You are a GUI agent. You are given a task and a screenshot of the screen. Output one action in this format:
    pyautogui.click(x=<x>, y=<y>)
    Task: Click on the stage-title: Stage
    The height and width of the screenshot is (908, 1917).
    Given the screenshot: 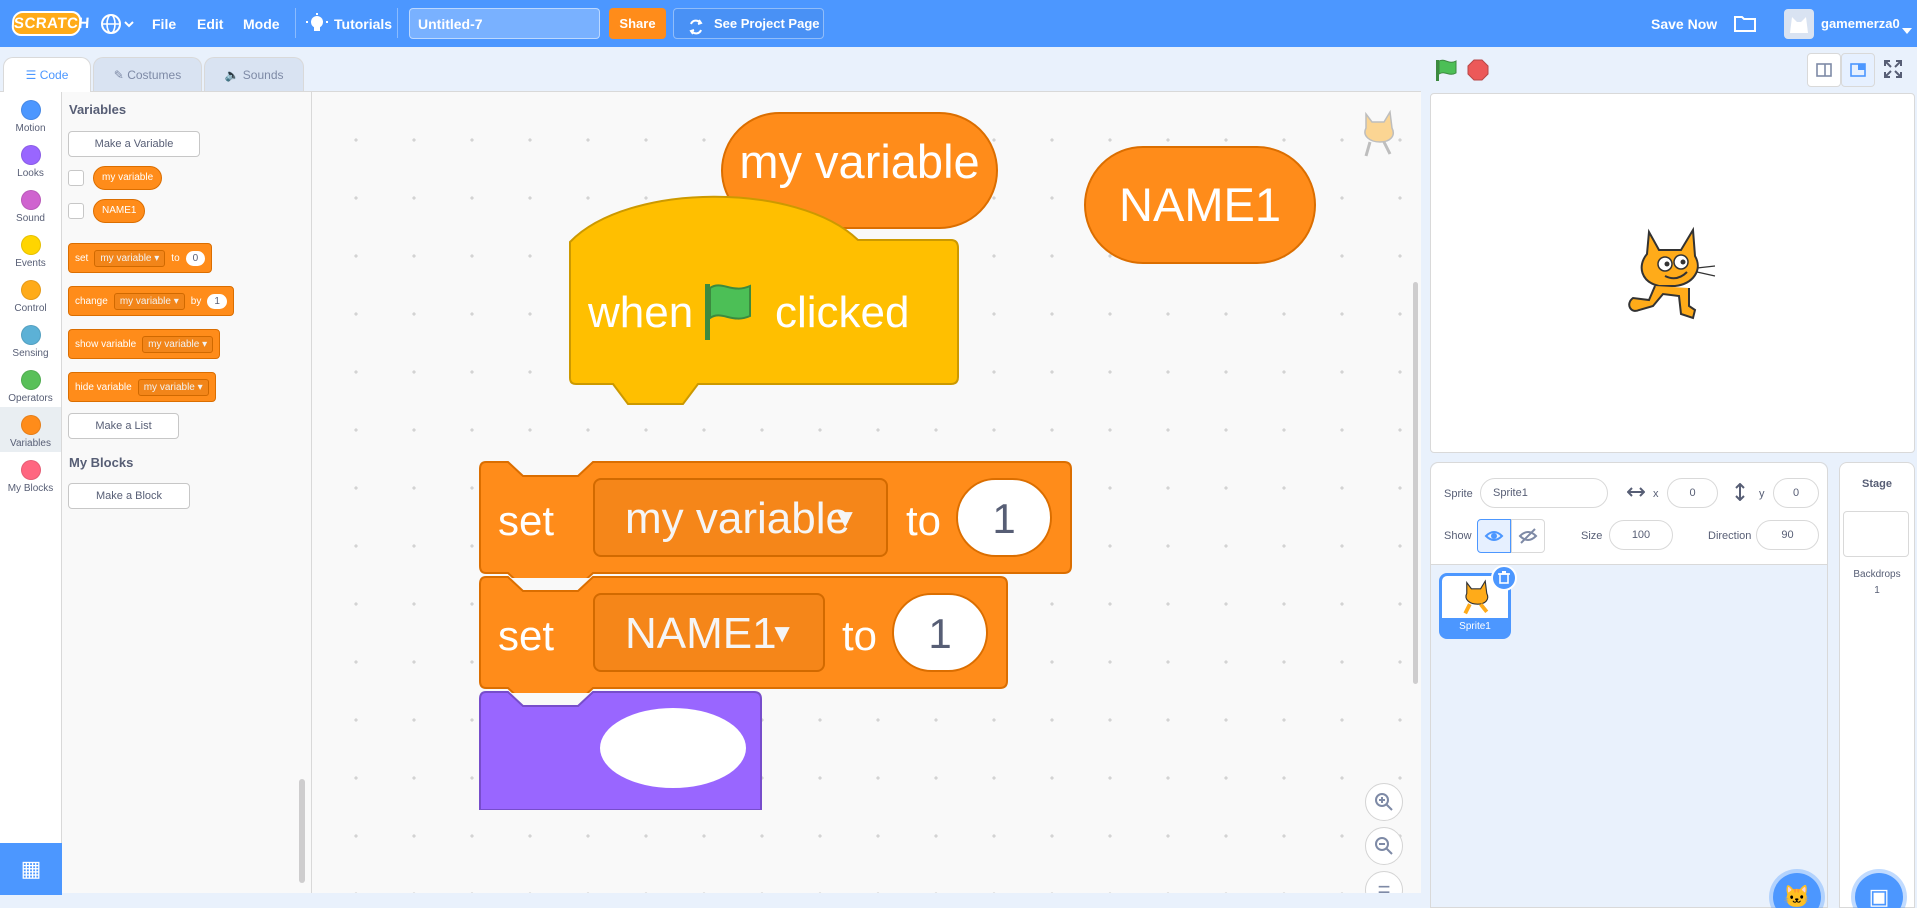 What is the action you would take?
    pyautogui.click(x=1877, y=484)
    